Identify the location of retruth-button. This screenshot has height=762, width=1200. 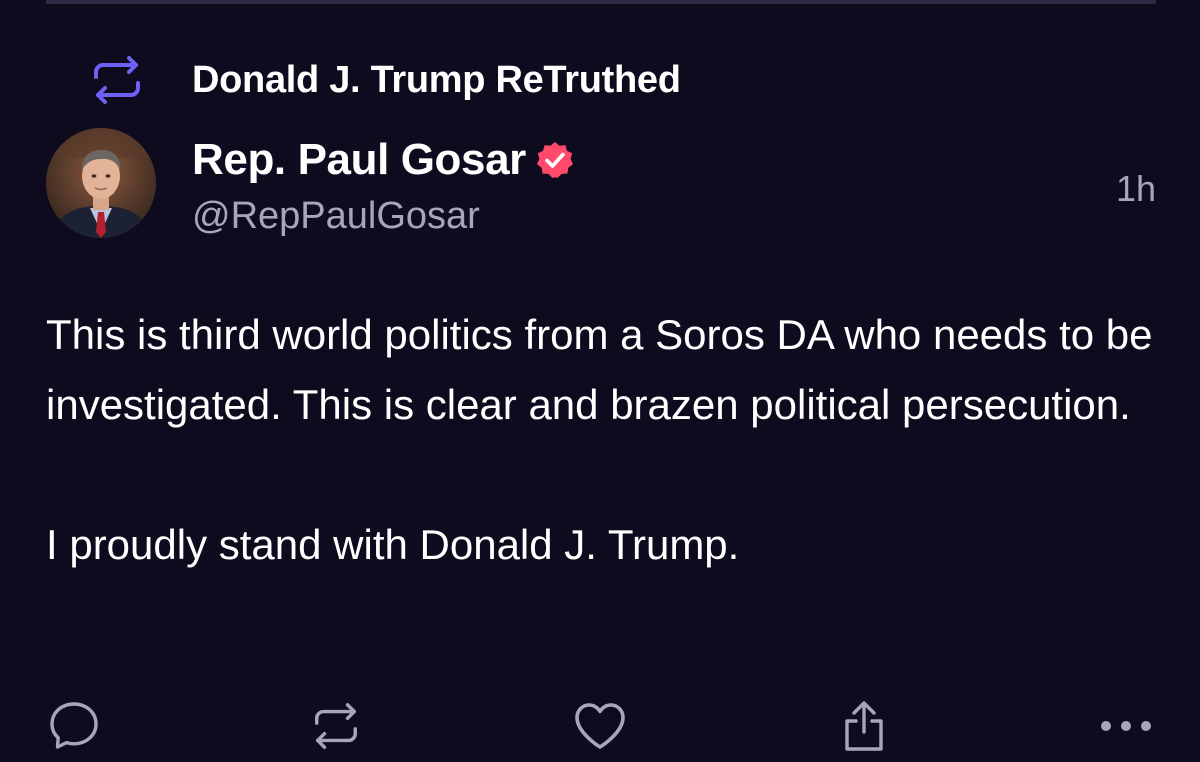
(336, 726).